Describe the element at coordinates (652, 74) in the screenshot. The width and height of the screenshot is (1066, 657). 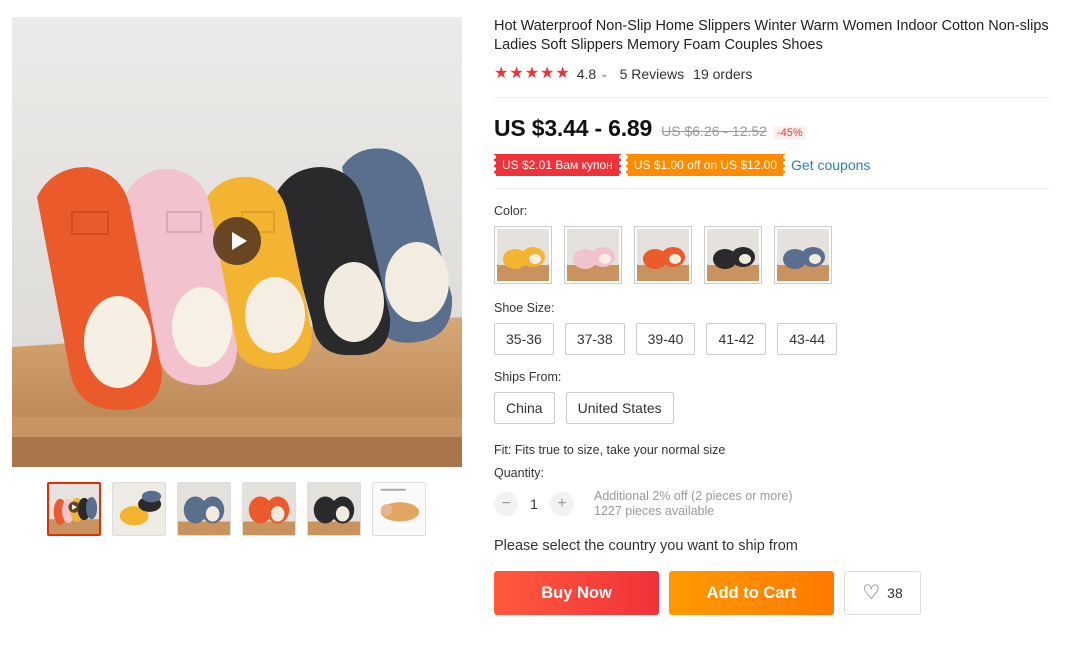
I see `reviews-link: 5 Reviews` at that location.